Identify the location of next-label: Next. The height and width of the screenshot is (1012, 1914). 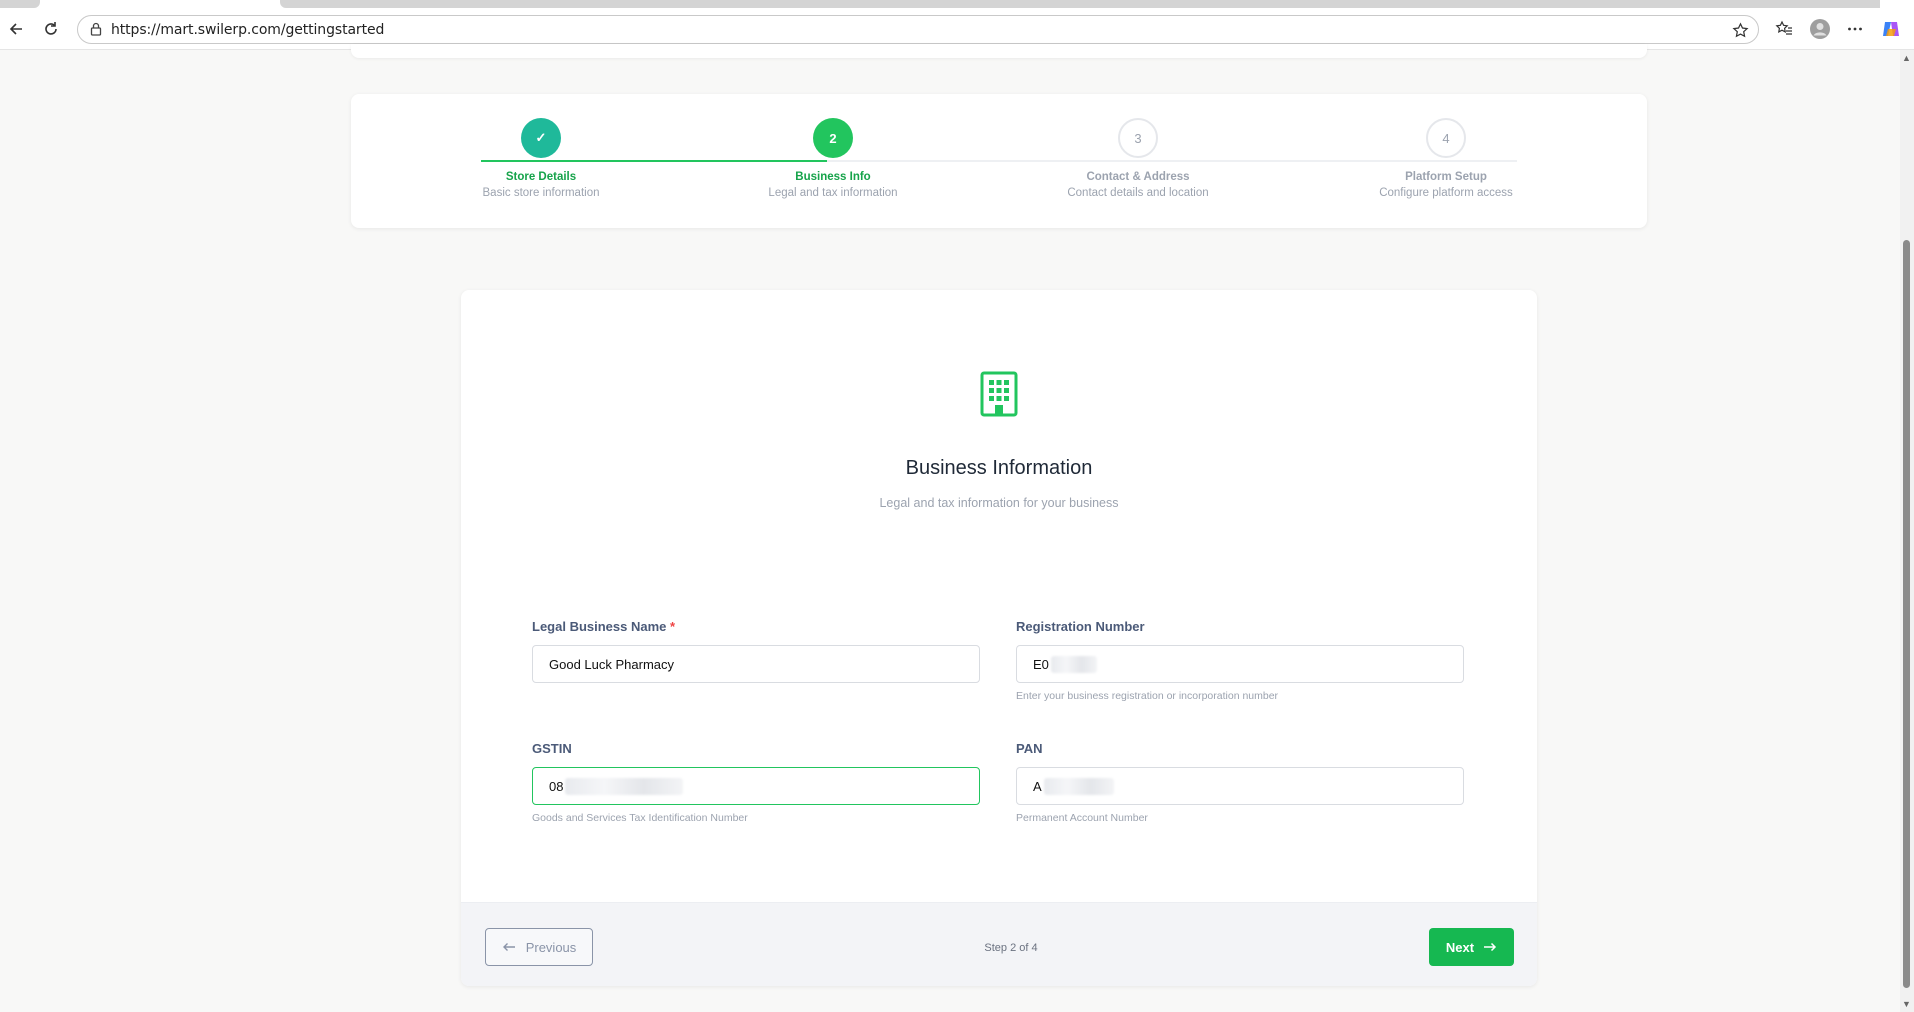
(1460, 947).